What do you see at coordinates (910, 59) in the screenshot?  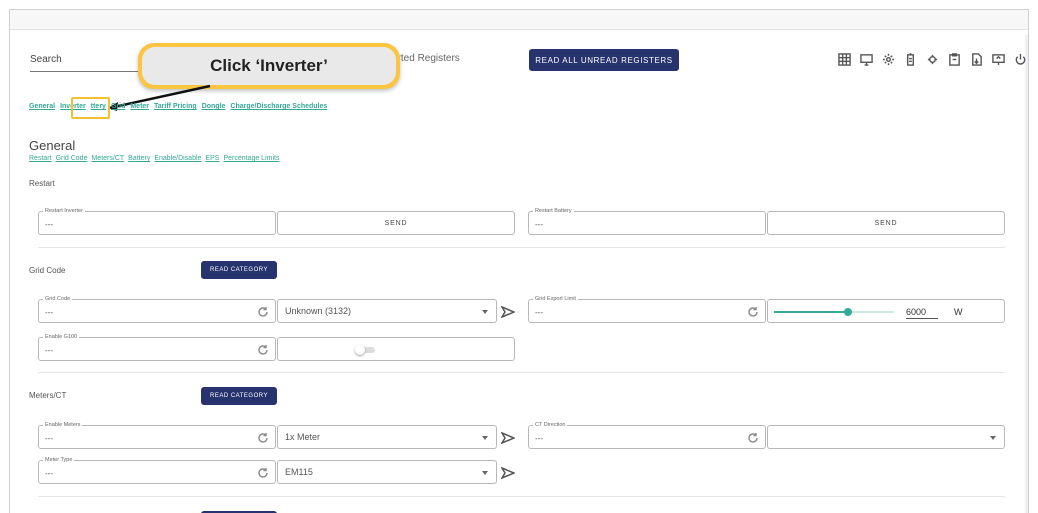 I see `battery-icon` at bounding box center [910, 59].